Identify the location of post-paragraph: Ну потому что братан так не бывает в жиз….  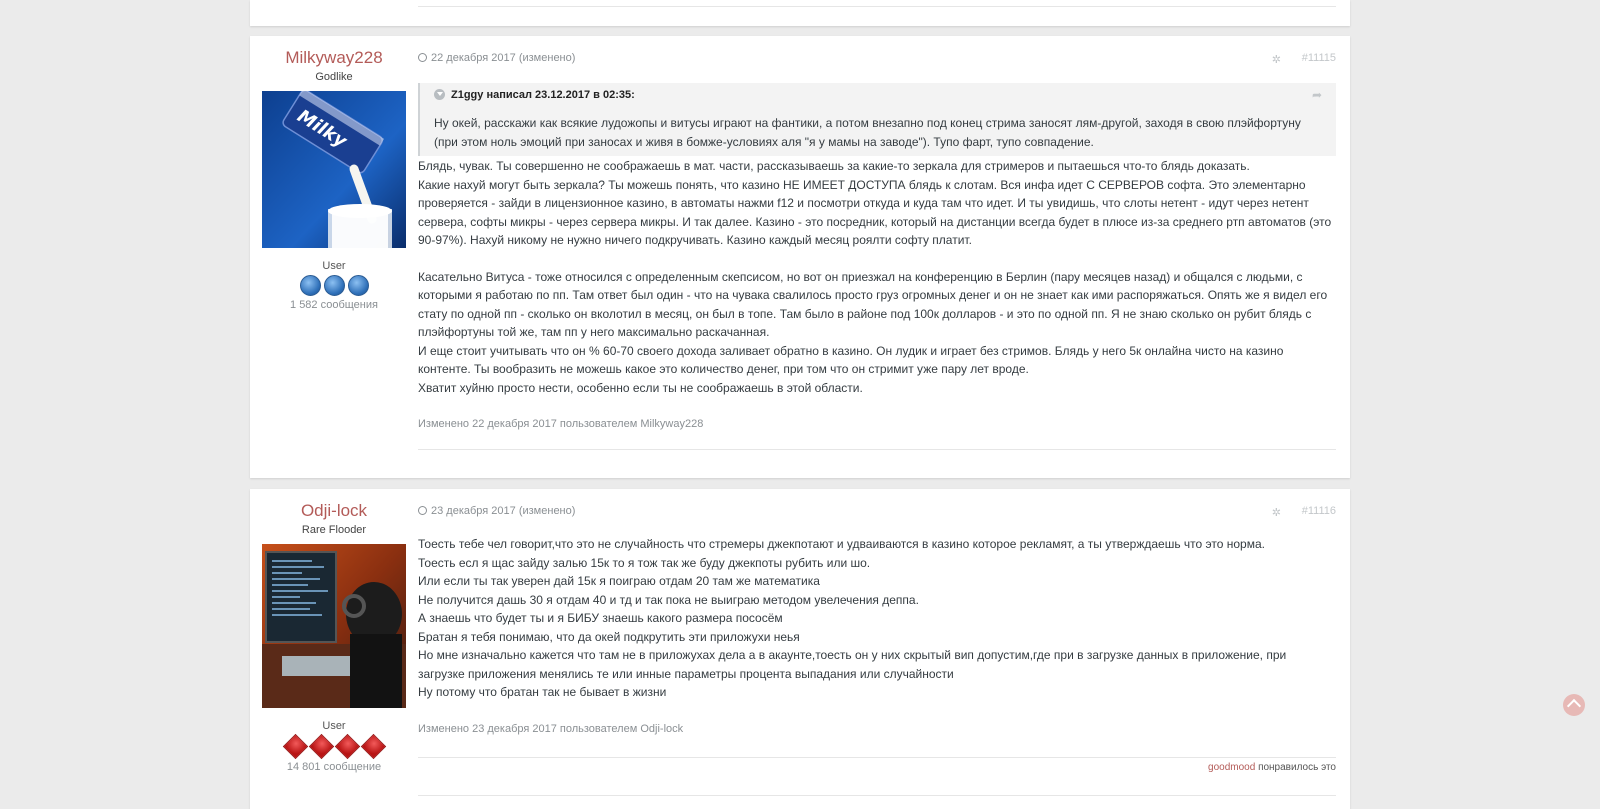
(542, 692).